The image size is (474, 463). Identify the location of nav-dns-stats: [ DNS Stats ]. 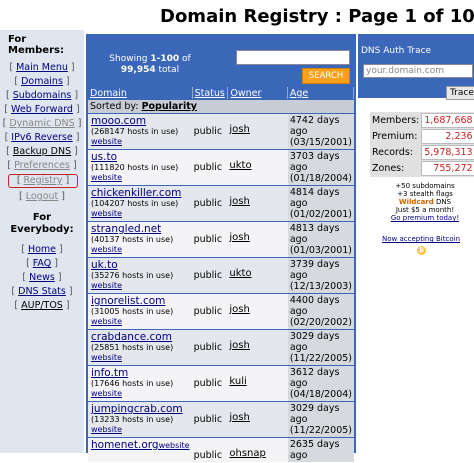
(42, 291).